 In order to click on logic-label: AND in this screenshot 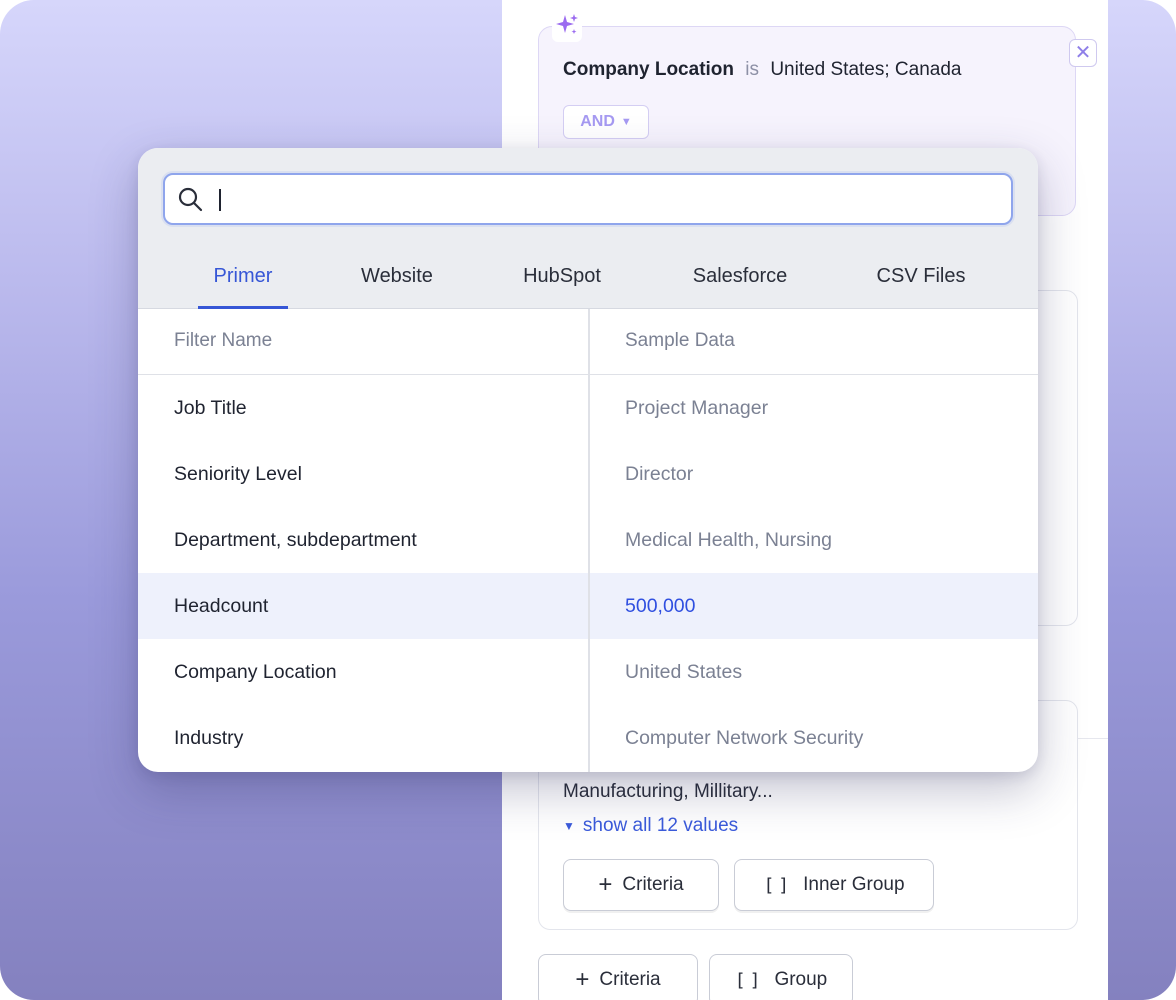, I will do `click(597, 121)`.